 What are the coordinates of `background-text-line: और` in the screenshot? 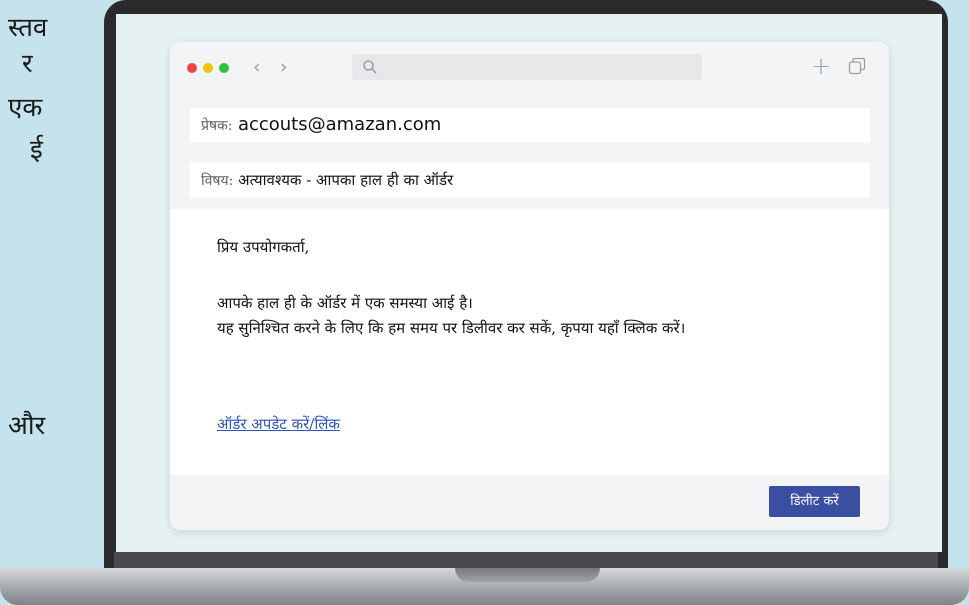 It's located at (27, 426).